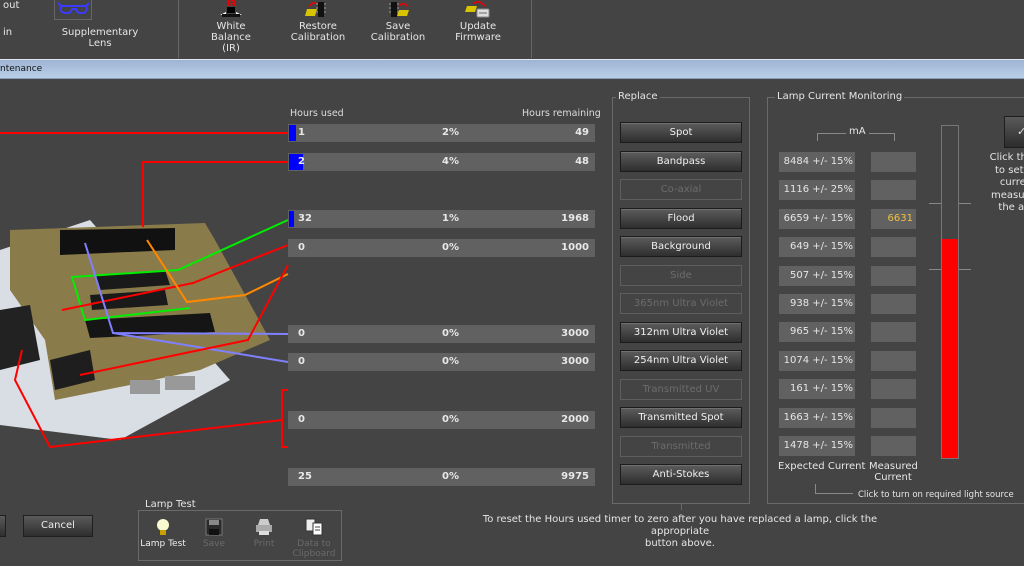 This screenshot has height=566, width=1024. Describe the element at coordinates (681, 332) in the screenshot. I see `replace-312nm-ultra-violet-button: 312nm Ultra Violet` at that location.